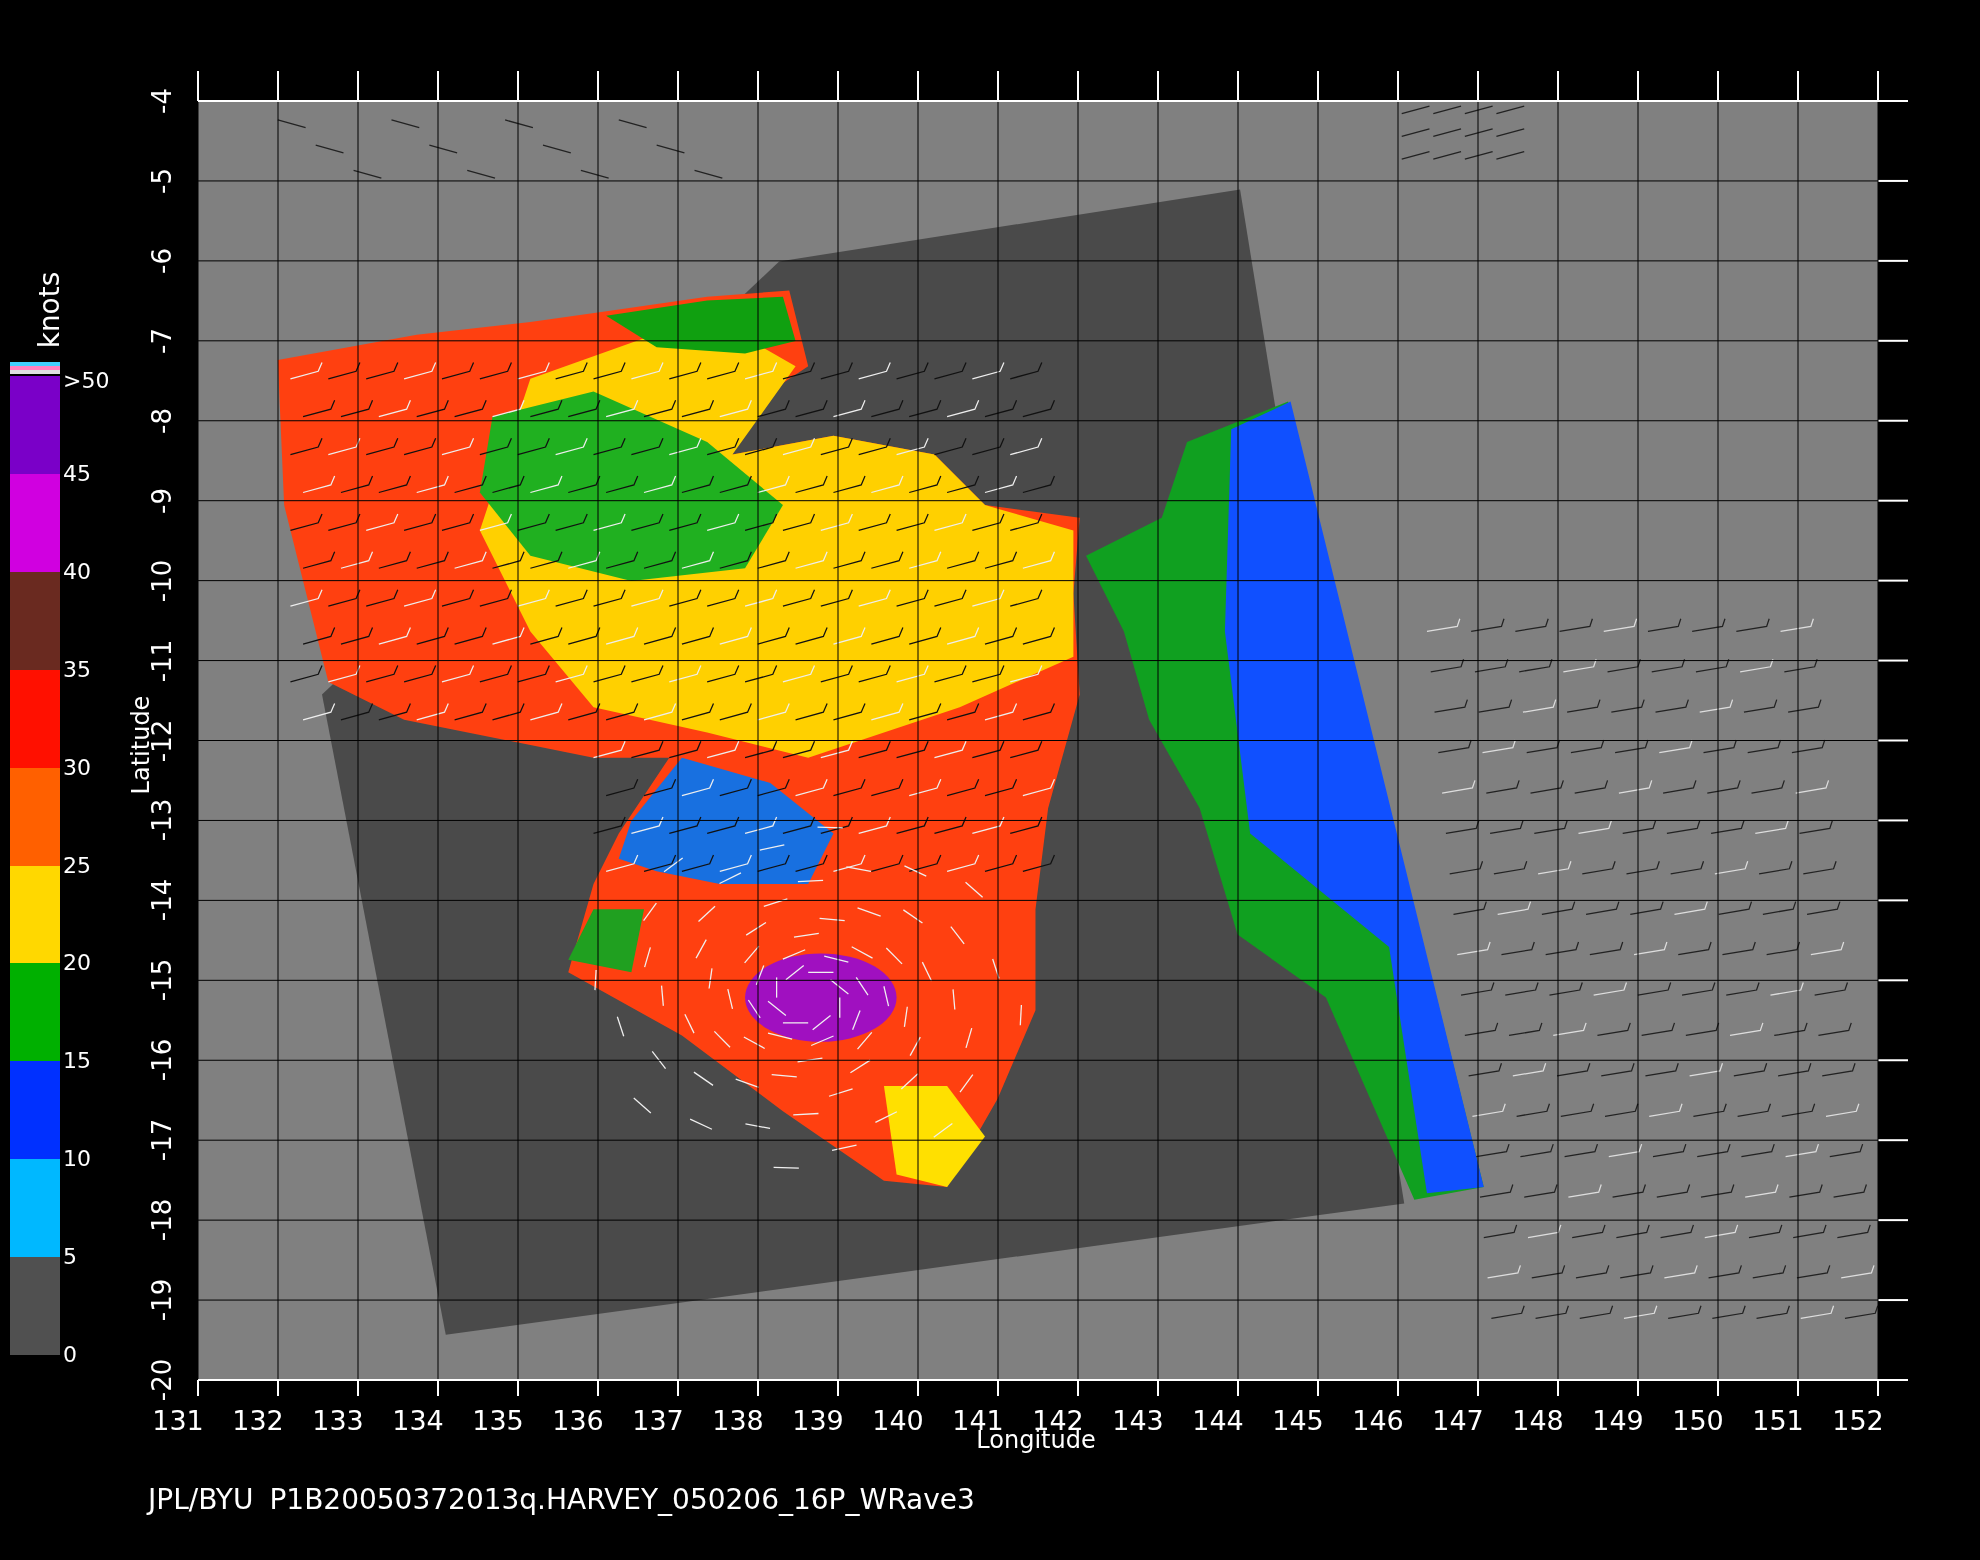  What do you see at coordinates (162, 180) in the screenshot?
I see `latitude-tick-label: -5` at bounding box center [162, 180].